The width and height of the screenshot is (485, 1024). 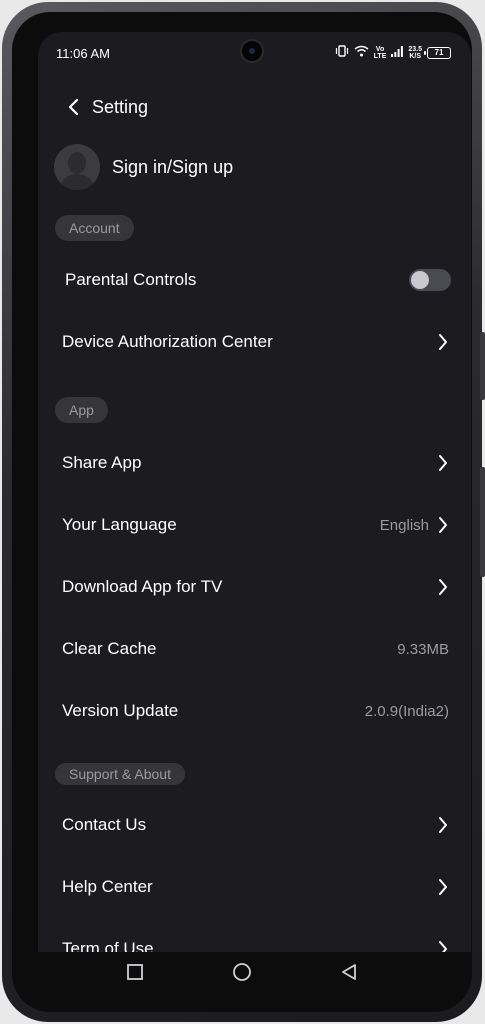 I want to click on battery-level: 71, so click(x=439, y=52).